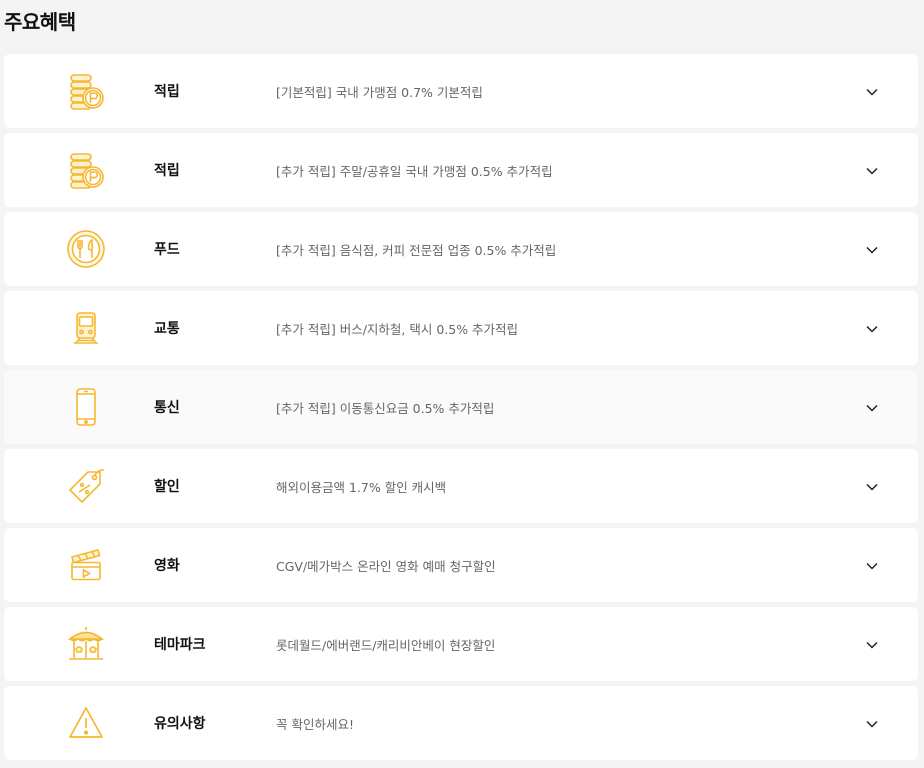 The image size is (924, 768). What do you see at coordinates (167, 566) in the screenshot?
I see `benefit-category: 영화` at bounding box center [167, 566].